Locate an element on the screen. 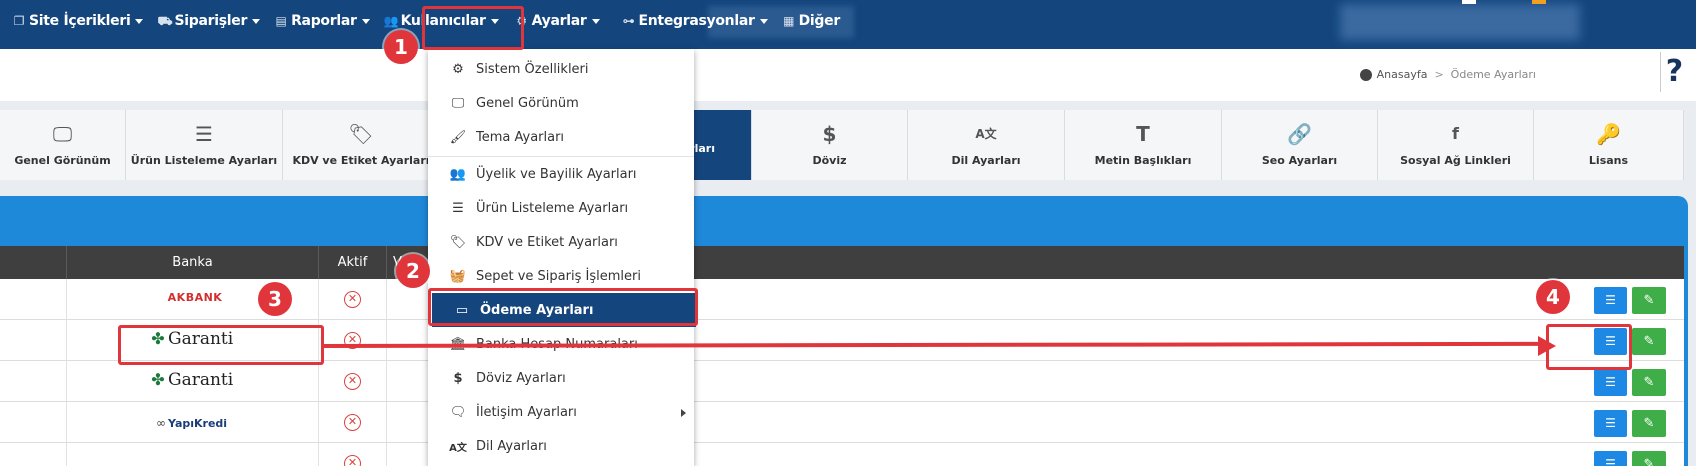  top-indicator-orange is located at coordinates (1539, 2).